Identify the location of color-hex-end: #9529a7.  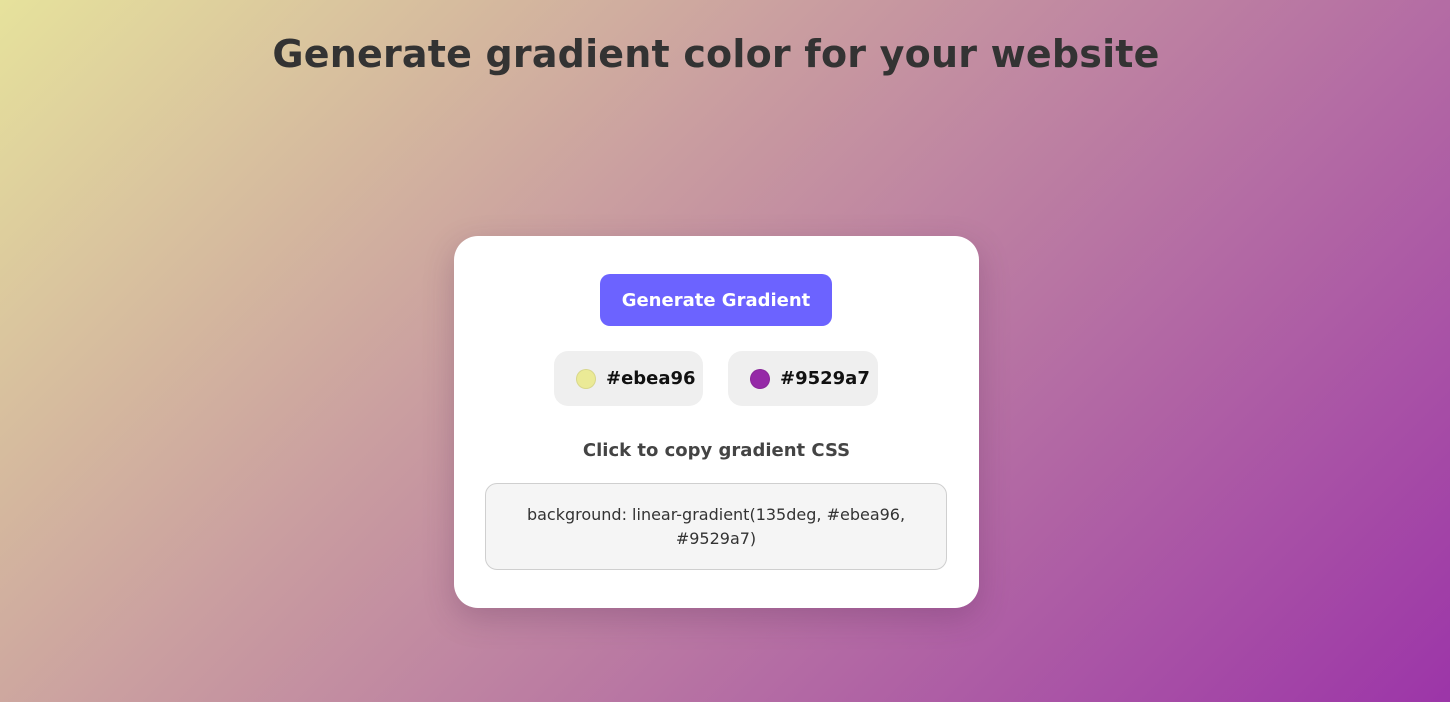
(825, 378).